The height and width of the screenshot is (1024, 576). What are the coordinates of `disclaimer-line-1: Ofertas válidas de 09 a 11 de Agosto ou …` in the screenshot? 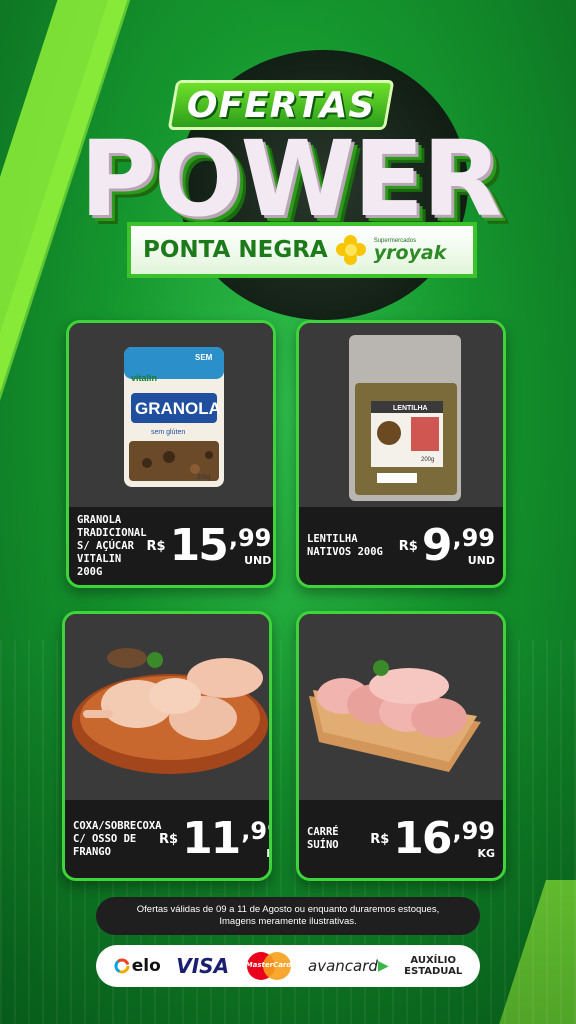 It's located at (288, 909).